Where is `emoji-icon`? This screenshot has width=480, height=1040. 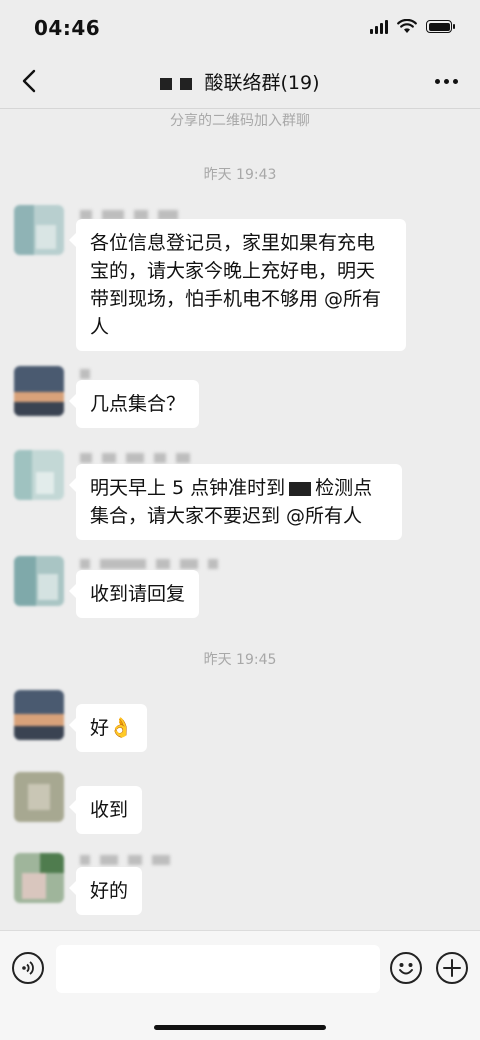 emoji-icon is located at coordinates (406, 969).